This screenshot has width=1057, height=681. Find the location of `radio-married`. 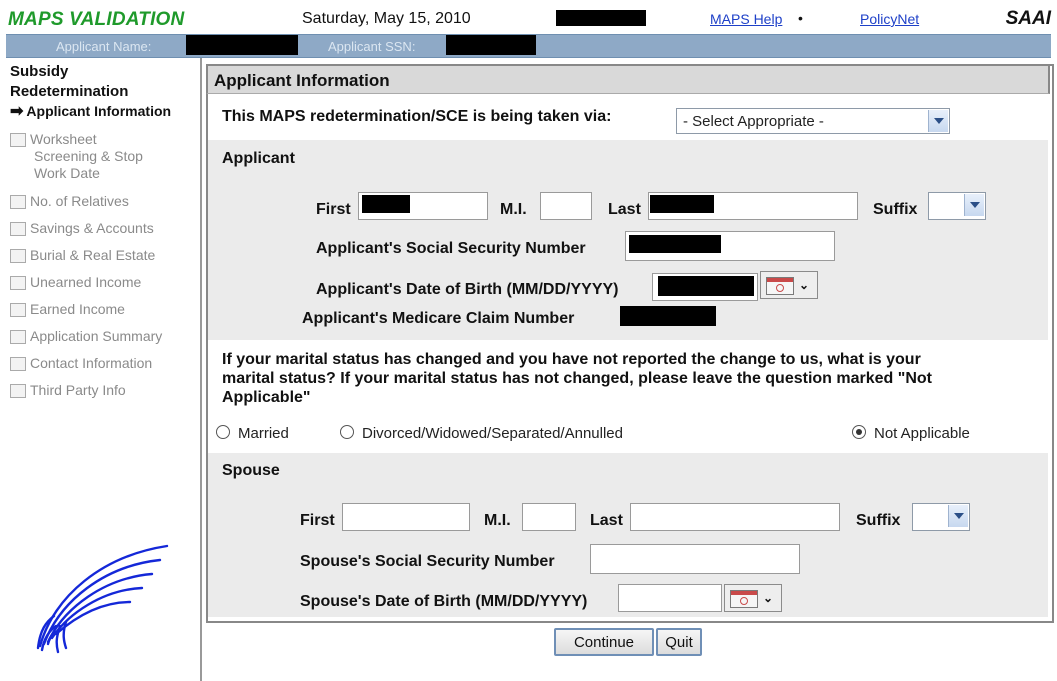

radio-married is located at coordinates (223, 432).